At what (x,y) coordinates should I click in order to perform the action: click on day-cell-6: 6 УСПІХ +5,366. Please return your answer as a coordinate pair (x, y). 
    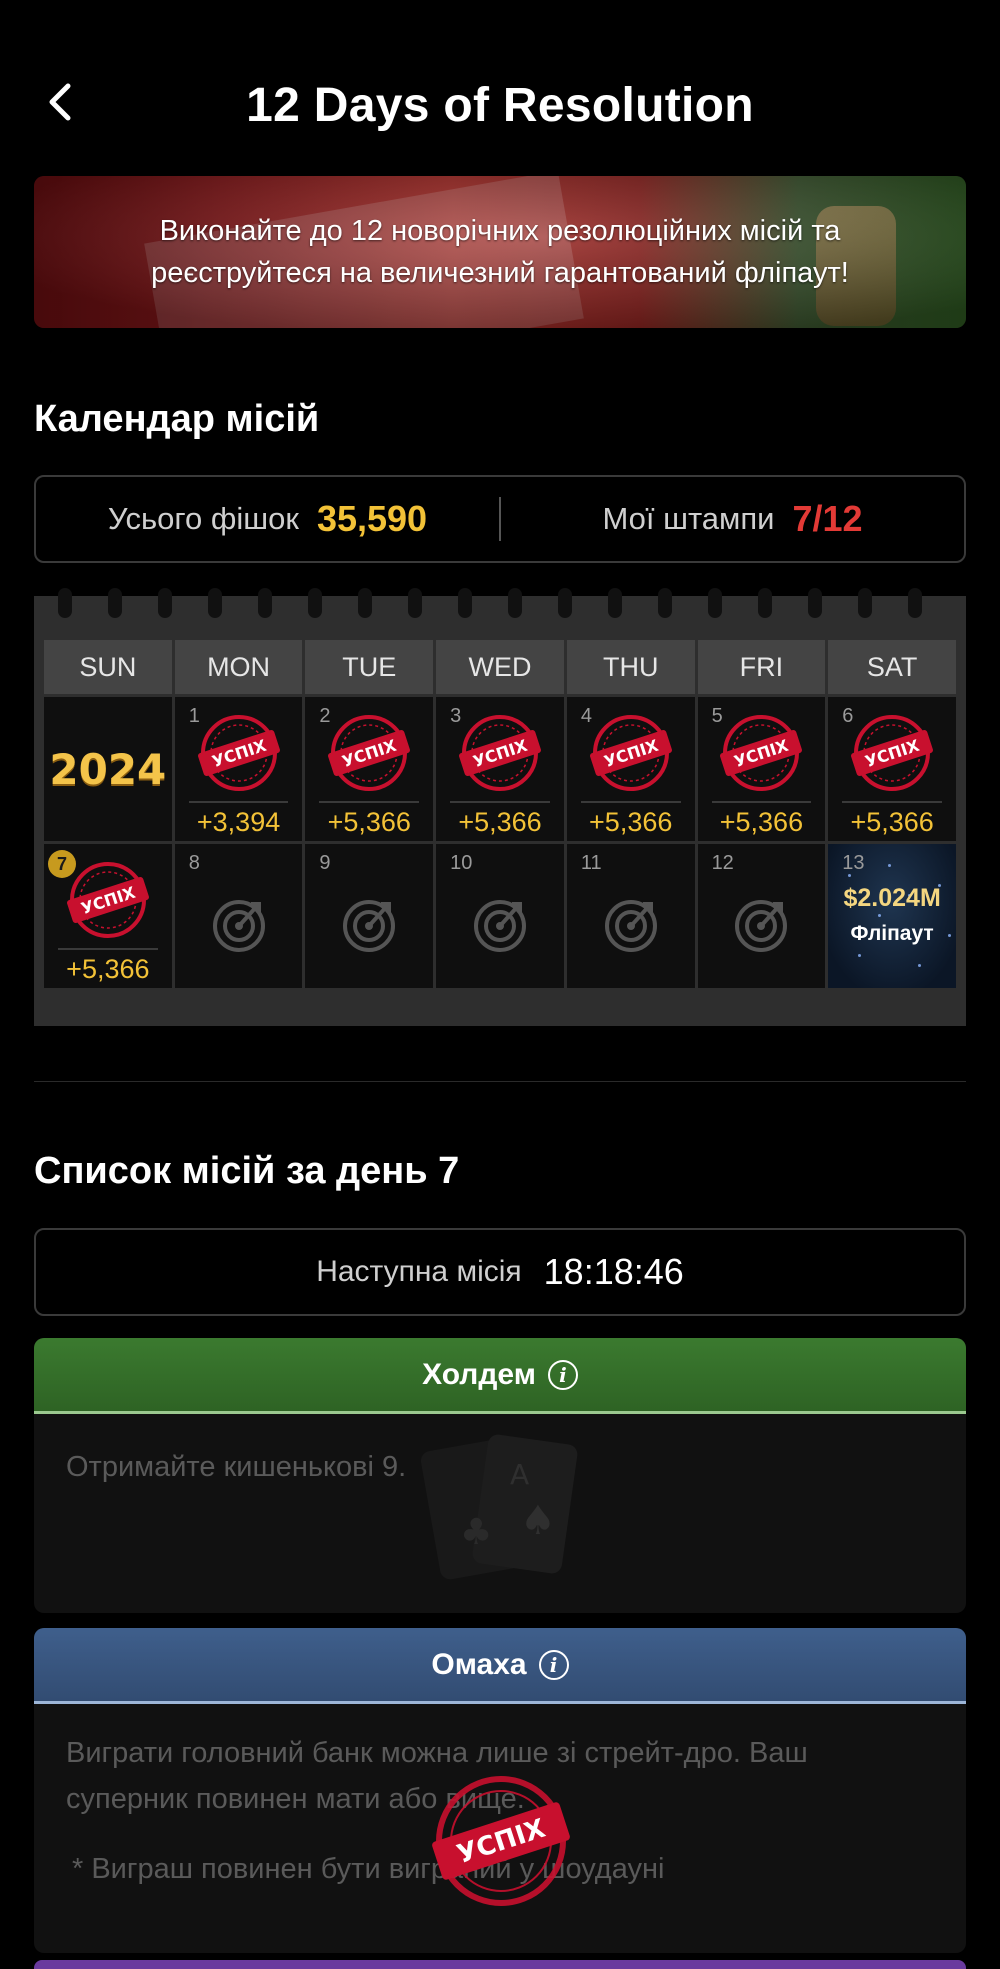
    Looking at the image, I should click on (892, 769).